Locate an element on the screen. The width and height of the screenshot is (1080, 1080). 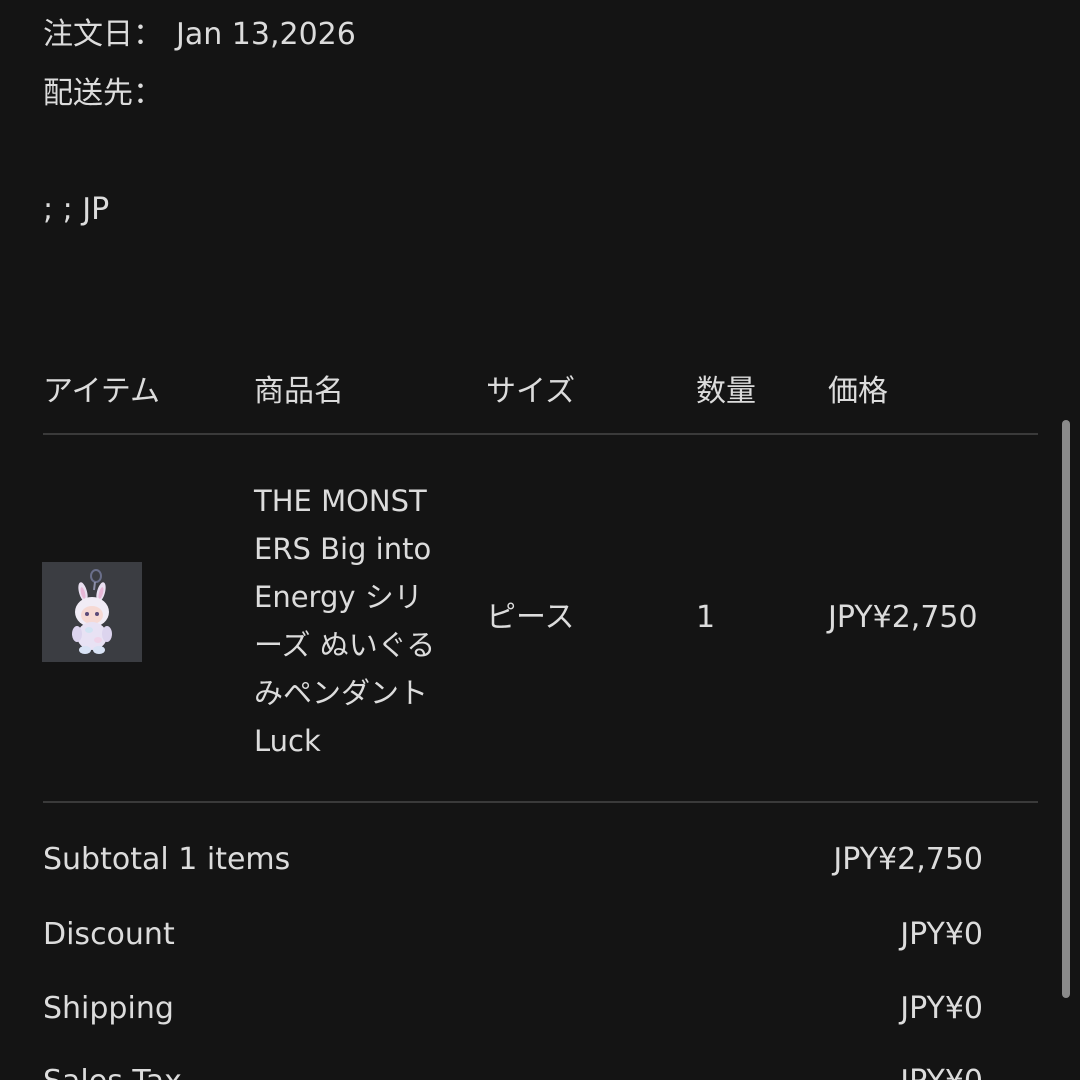
sales-tax-value: JPY¥0 is located at coordinates (941, 1072).